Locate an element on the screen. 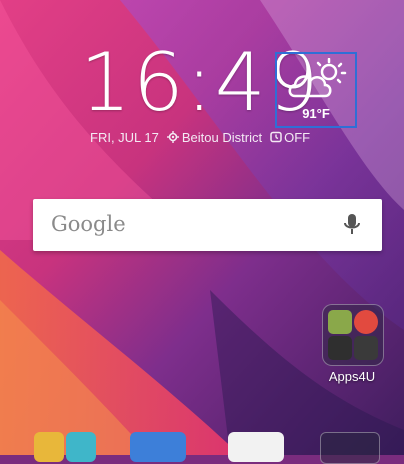 The width and height of the screenshot is (404, 464). apps4u-folder is located at coordinates (353, 335).